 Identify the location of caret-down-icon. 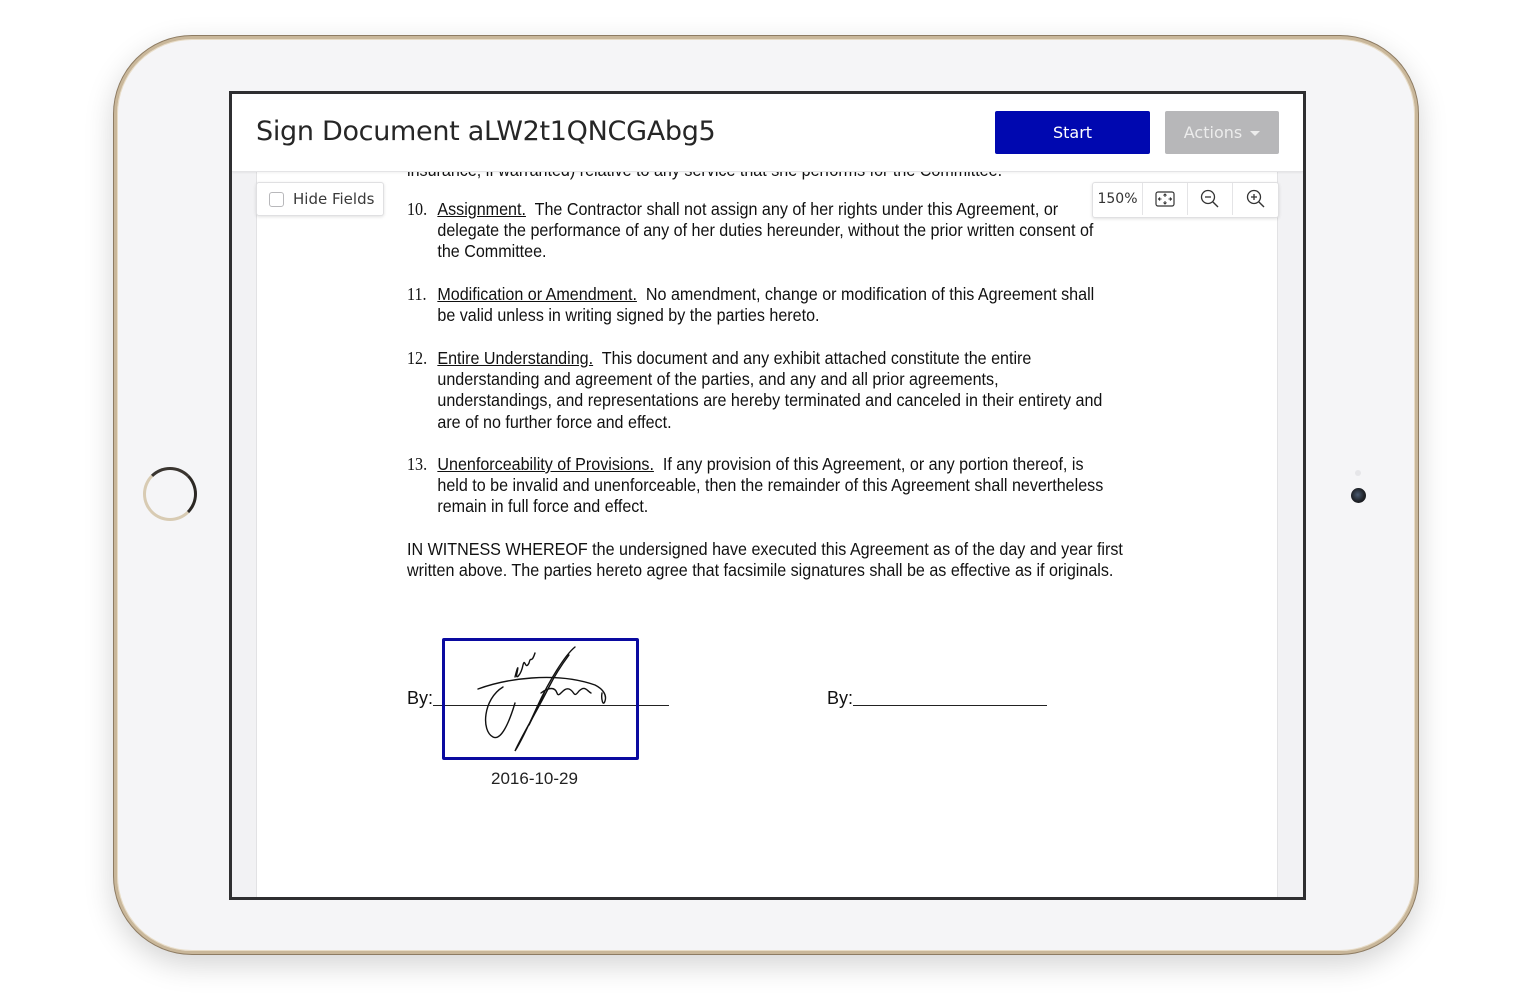
(1255, 133).